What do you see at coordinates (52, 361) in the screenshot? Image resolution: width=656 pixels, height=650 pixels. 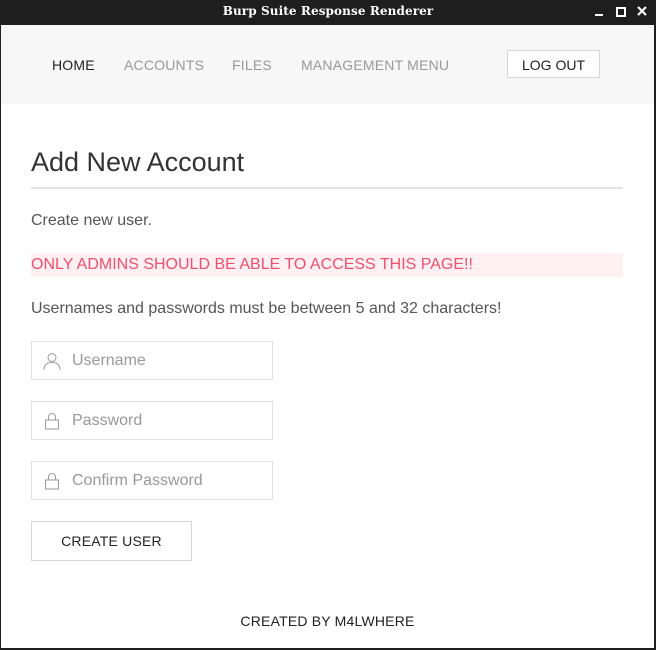 I see `user-icon` at bounding box center [52, 361].